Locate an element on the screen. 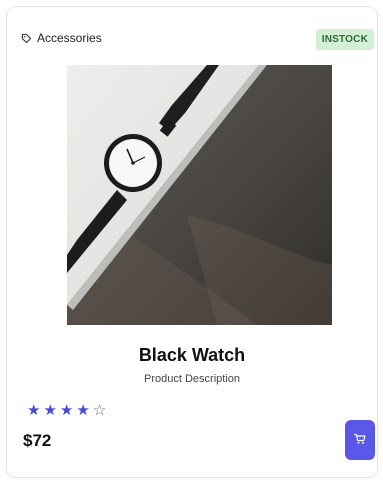 Image resolution: width=383 pixels, height=486 pixels. rating-stars: ★ ★ ★ ★ ☆ is located at coordinates (66, 410).